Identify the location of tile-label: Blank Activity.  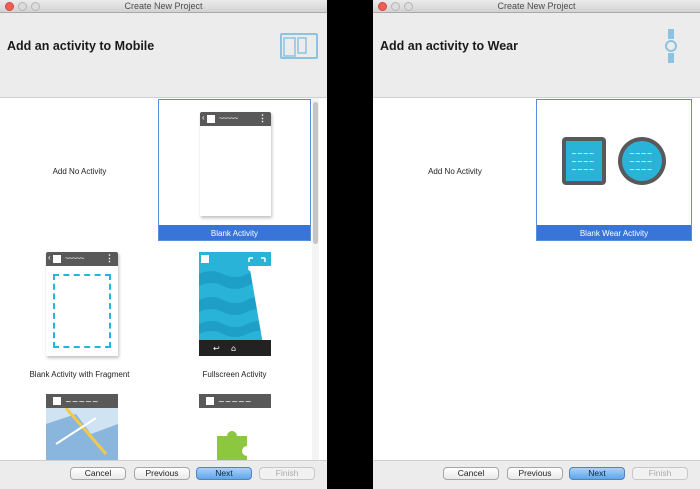
(234, 233).